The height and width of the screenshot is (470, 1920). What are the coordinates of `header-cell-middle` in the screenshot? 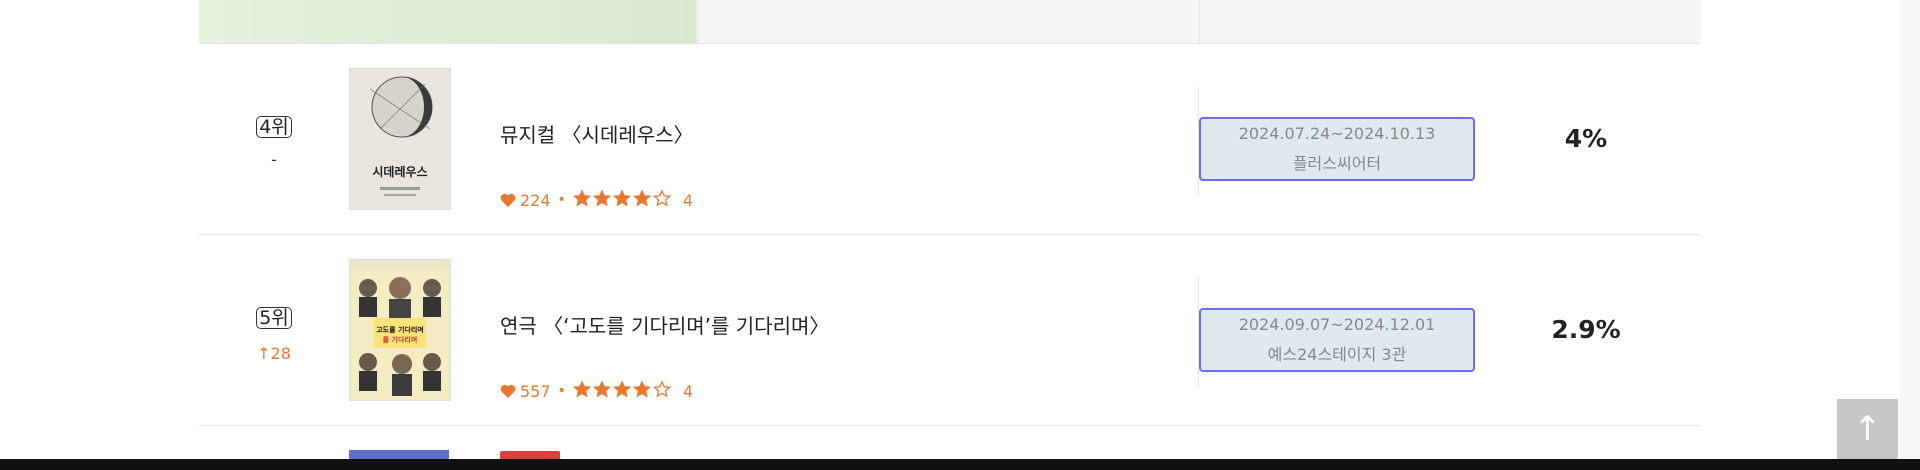 It's located at (948, 21).